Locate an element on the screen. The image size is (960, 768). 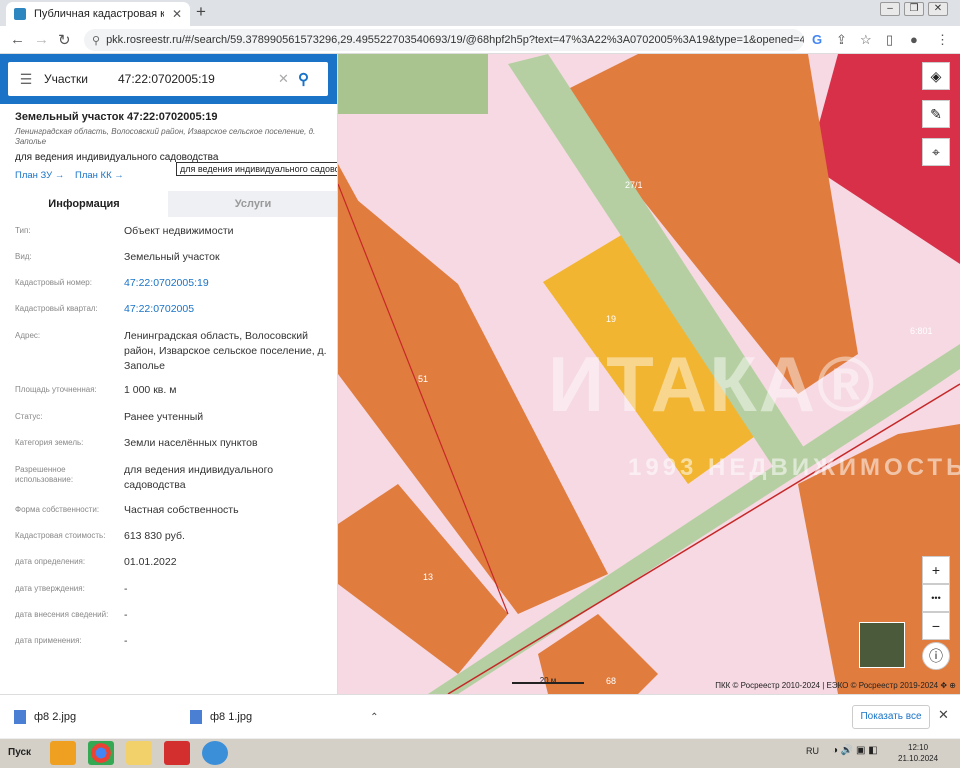
tab-title: Публичная кадастровая карта is located at coordinates (99, 14).